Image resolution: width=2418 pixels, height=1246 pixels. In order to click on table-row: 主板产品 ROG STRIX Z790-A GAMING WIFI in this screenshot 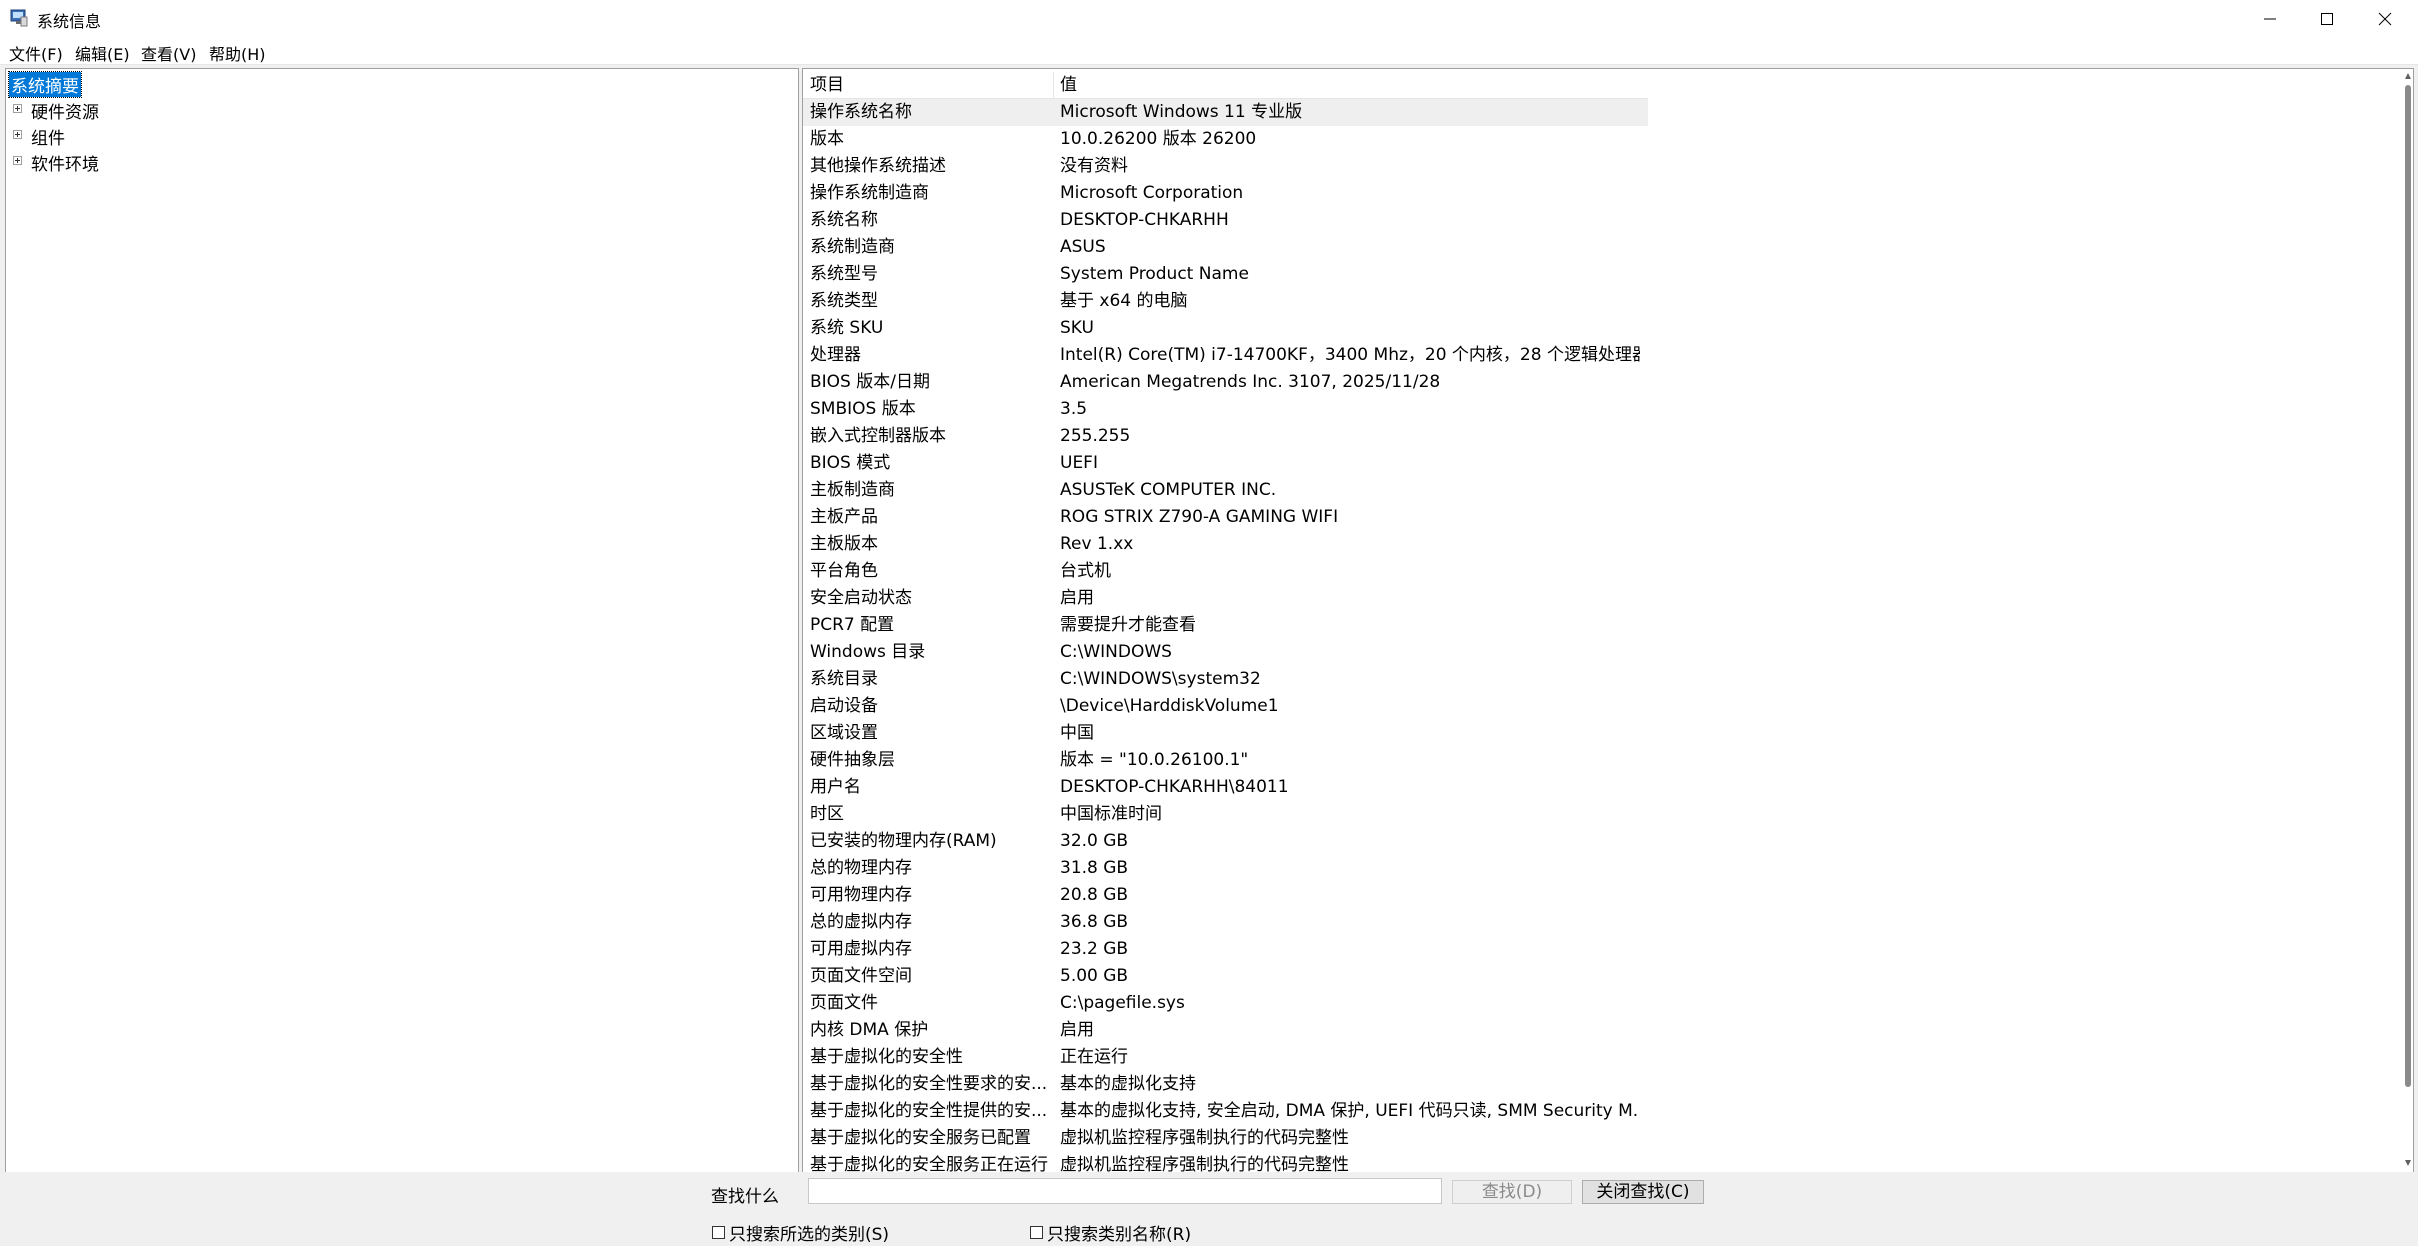, I will do `click(1225, 517)`.